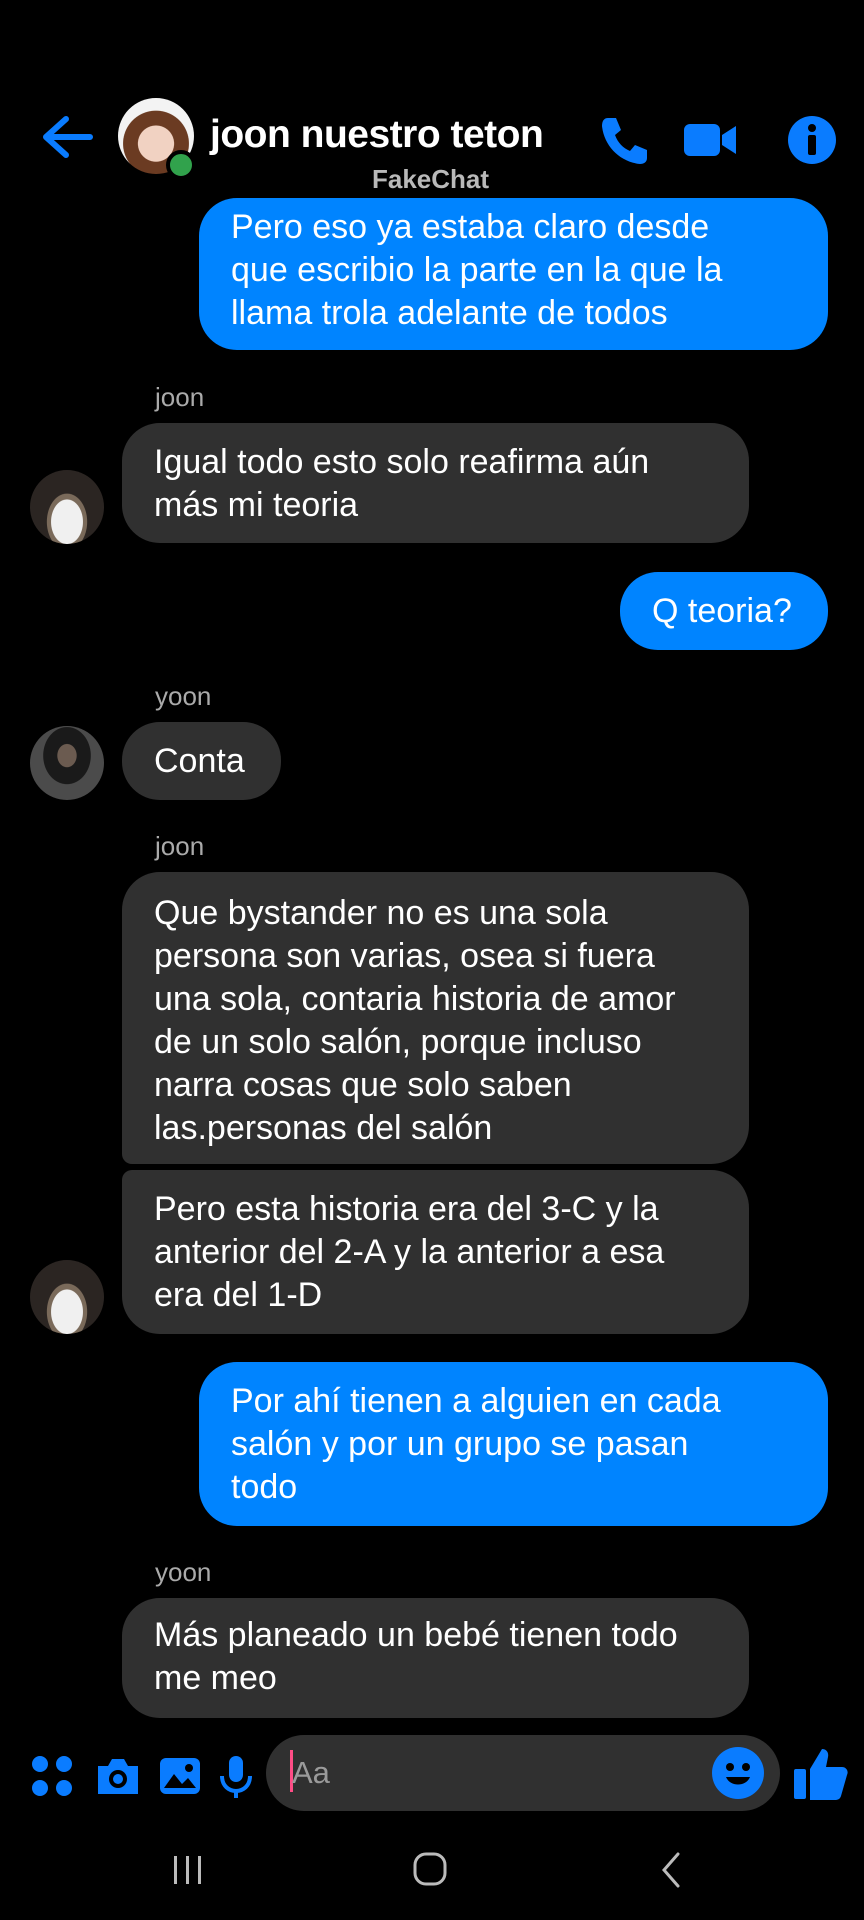 The image size is (864, 1920). I want to click on message-bubble-incoming: Conta, so click(201, 761).